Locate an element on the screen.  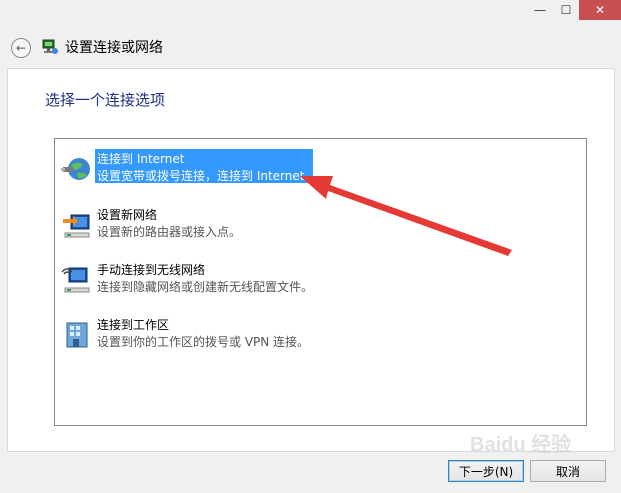
option-title: 手动连接到无线网络 is located at coordinates (151, 270).